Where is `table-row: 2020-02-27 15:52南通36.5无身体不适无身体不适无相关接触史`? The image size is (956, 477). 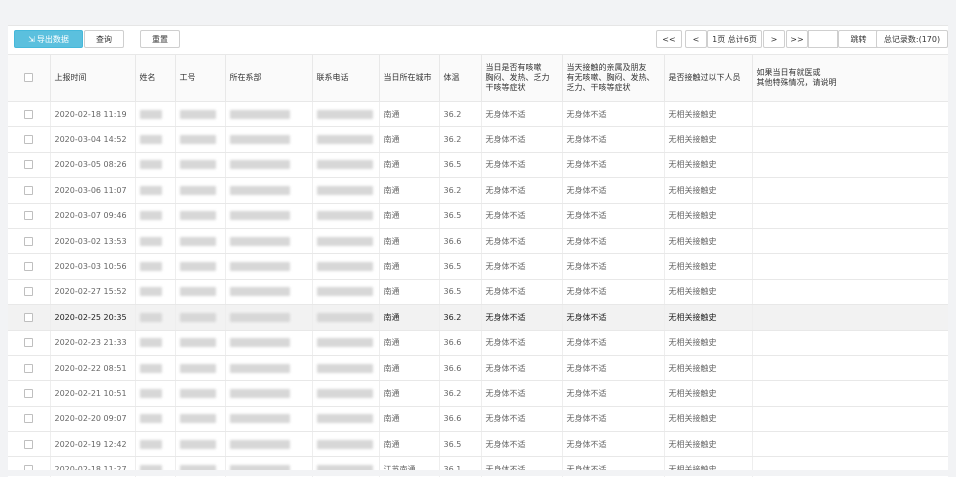 table-row: 2020-02-27 15:52南通36.5无身体不适无身体不适无相关接触史 is located at coordinates (478, 291).